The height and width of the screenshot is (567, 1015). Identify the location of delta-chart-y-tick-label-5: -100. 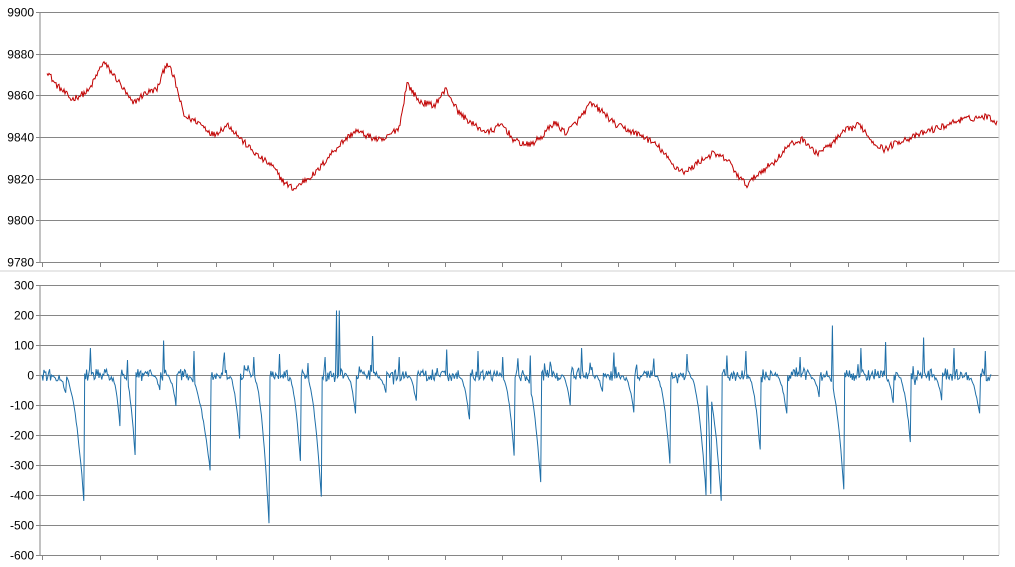
(22, 406).